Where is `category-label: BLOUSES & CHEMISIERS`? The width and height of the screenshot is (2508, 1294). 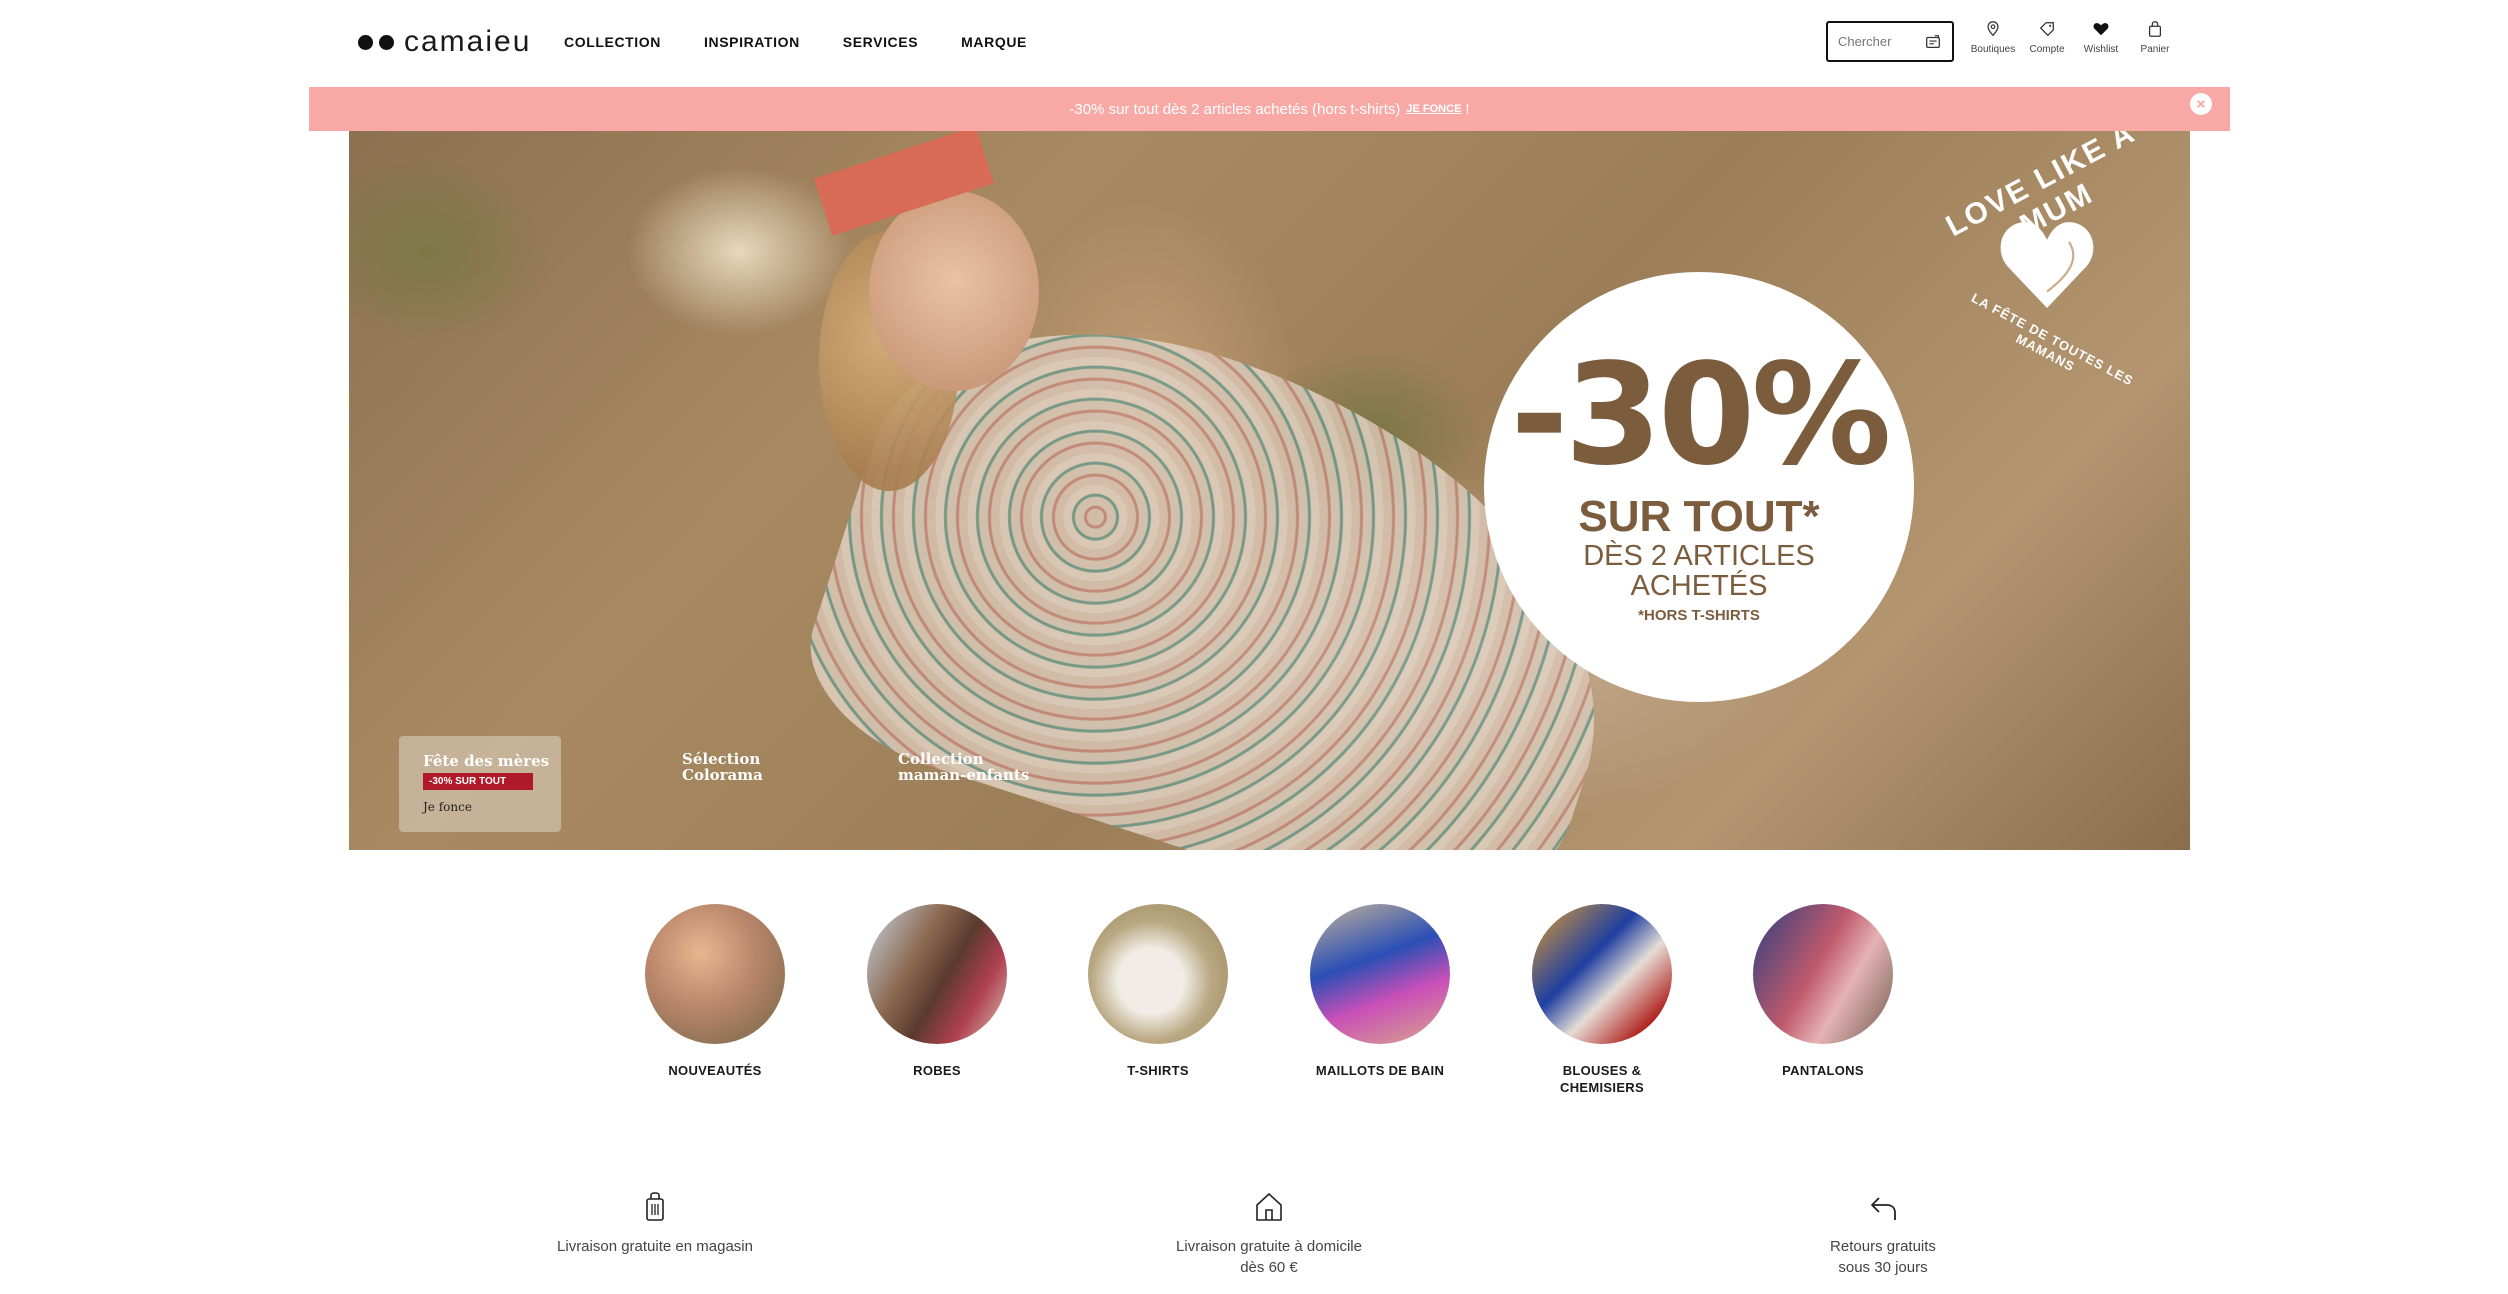 category-label: BLOUSES & CHEMISIERS is located at coordinates (1602, 1079).